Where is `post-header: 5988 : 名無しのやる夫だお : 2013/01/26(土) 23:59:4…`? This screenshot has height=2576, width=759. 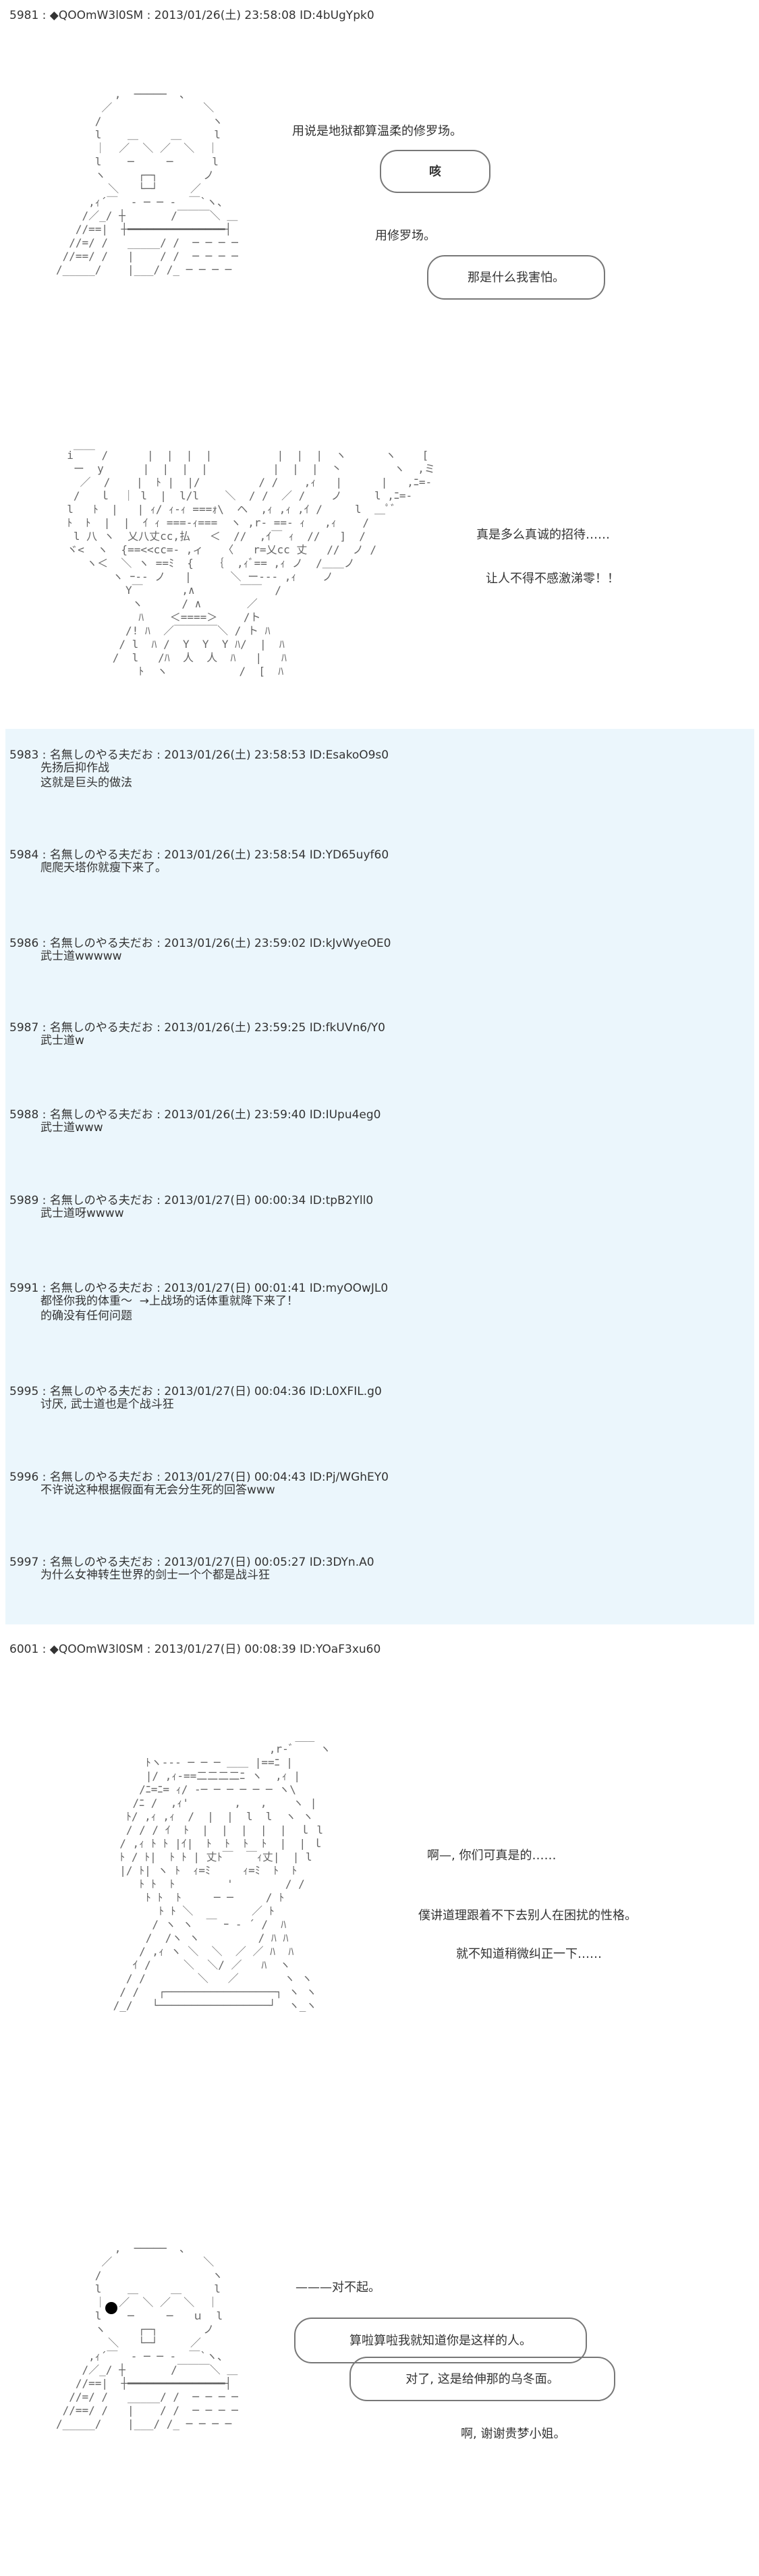 post-header: 5988 : 名無しのやる夫だお : 2013/01/26(土) 23:59:4… is located at coordinates (195, 1115).